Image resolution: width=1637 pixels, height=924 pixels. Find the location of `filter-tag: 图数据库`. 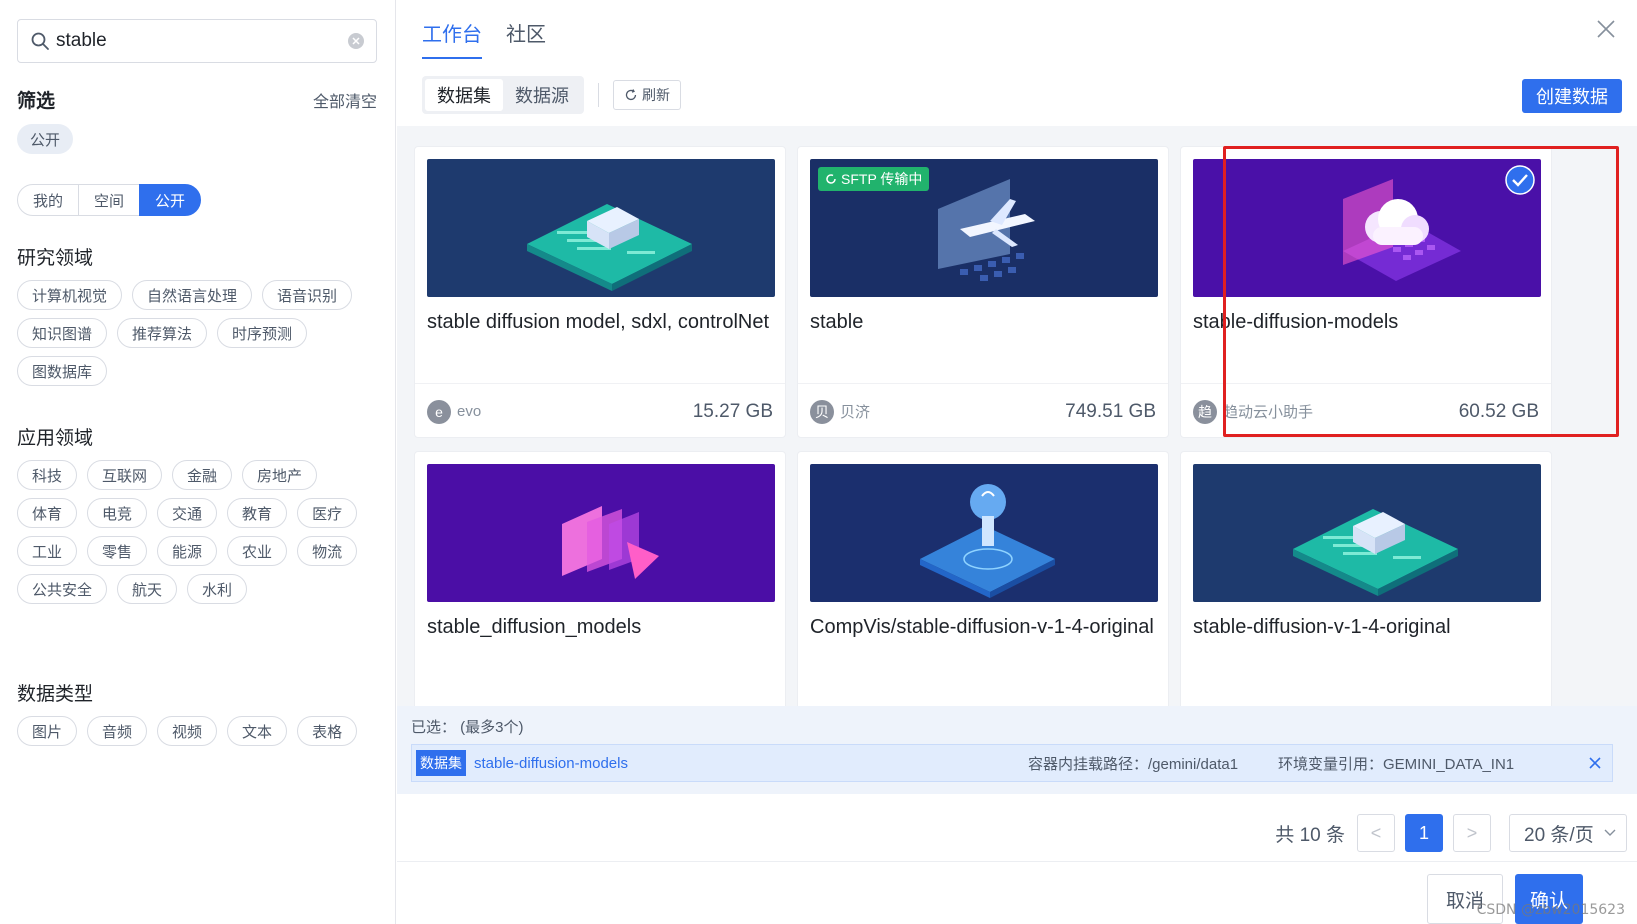

filter-tag: 图数据库 is located at coordinates (62, 371).